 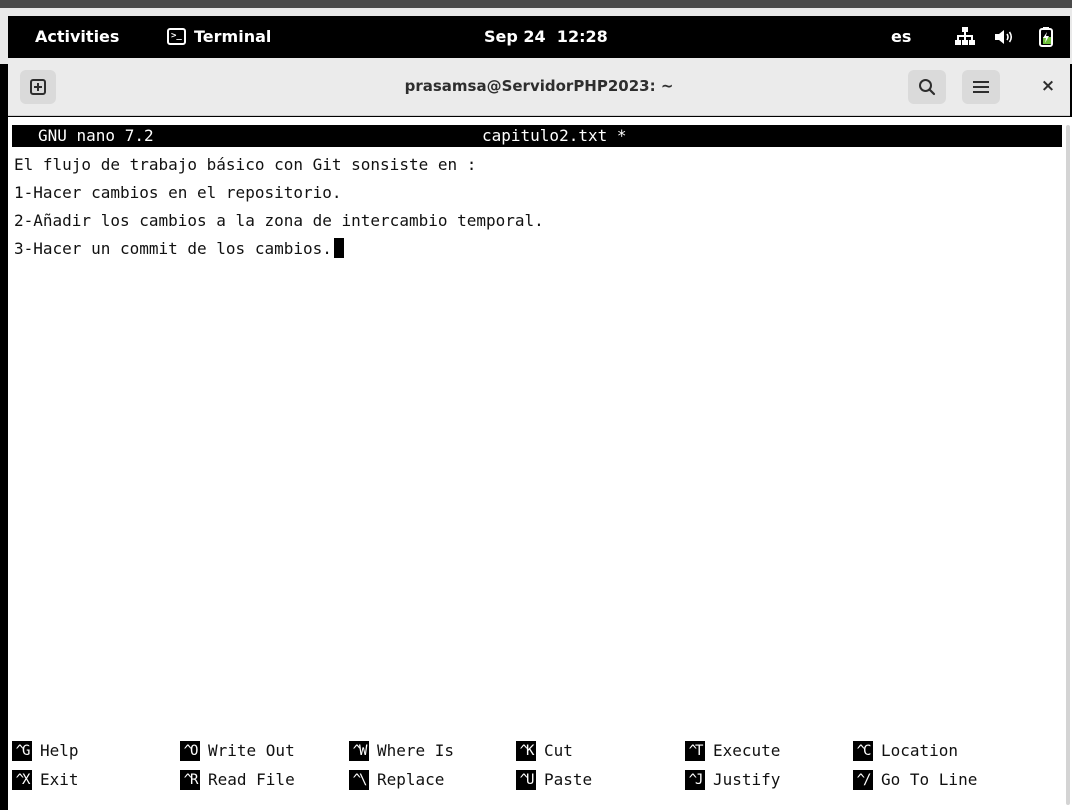 I want to click on top-panel: Activities >_ Terminal Sep 24 12:28 es, so click(x=539, y=37).